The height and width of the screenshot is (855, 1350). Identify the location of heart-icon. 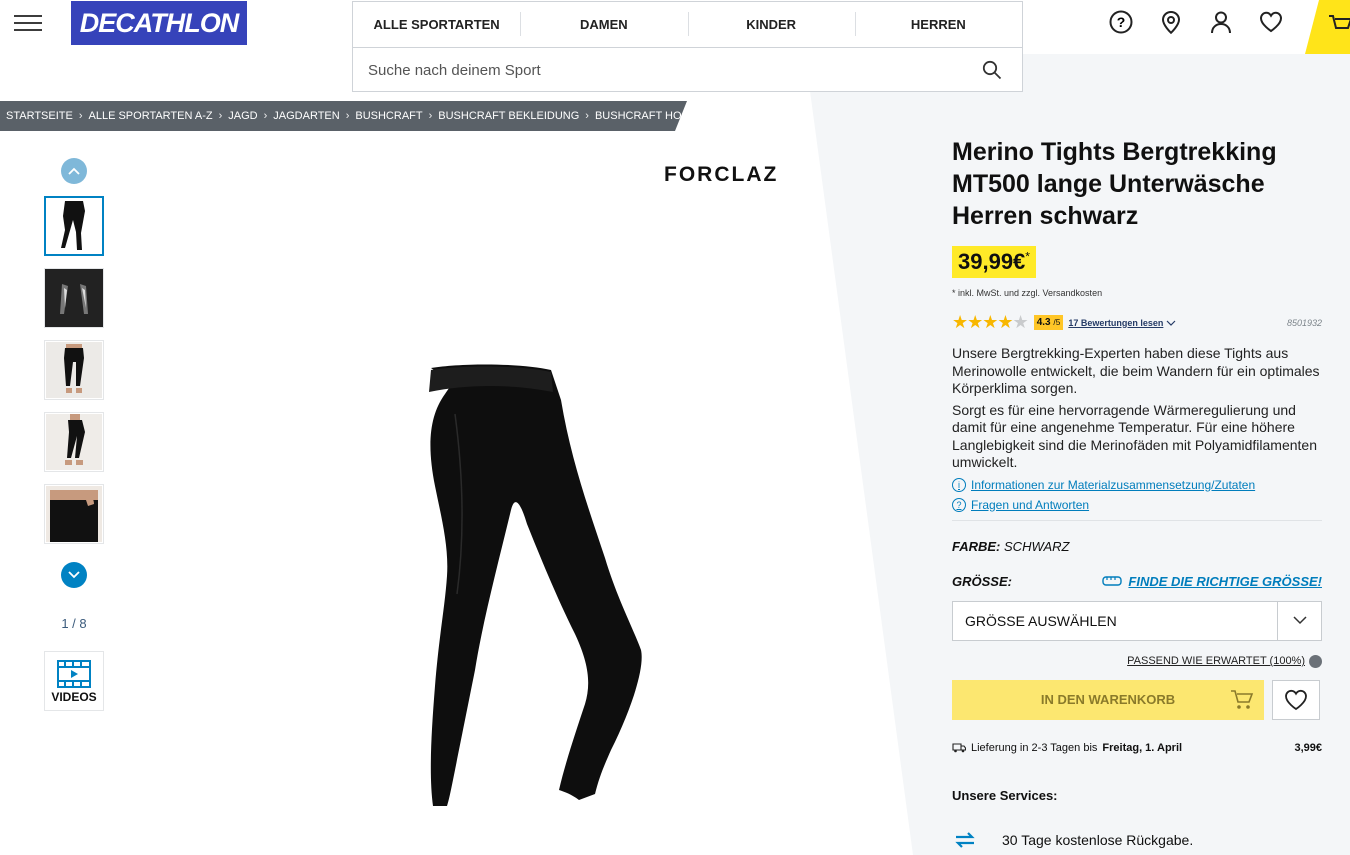
(1296, 699).